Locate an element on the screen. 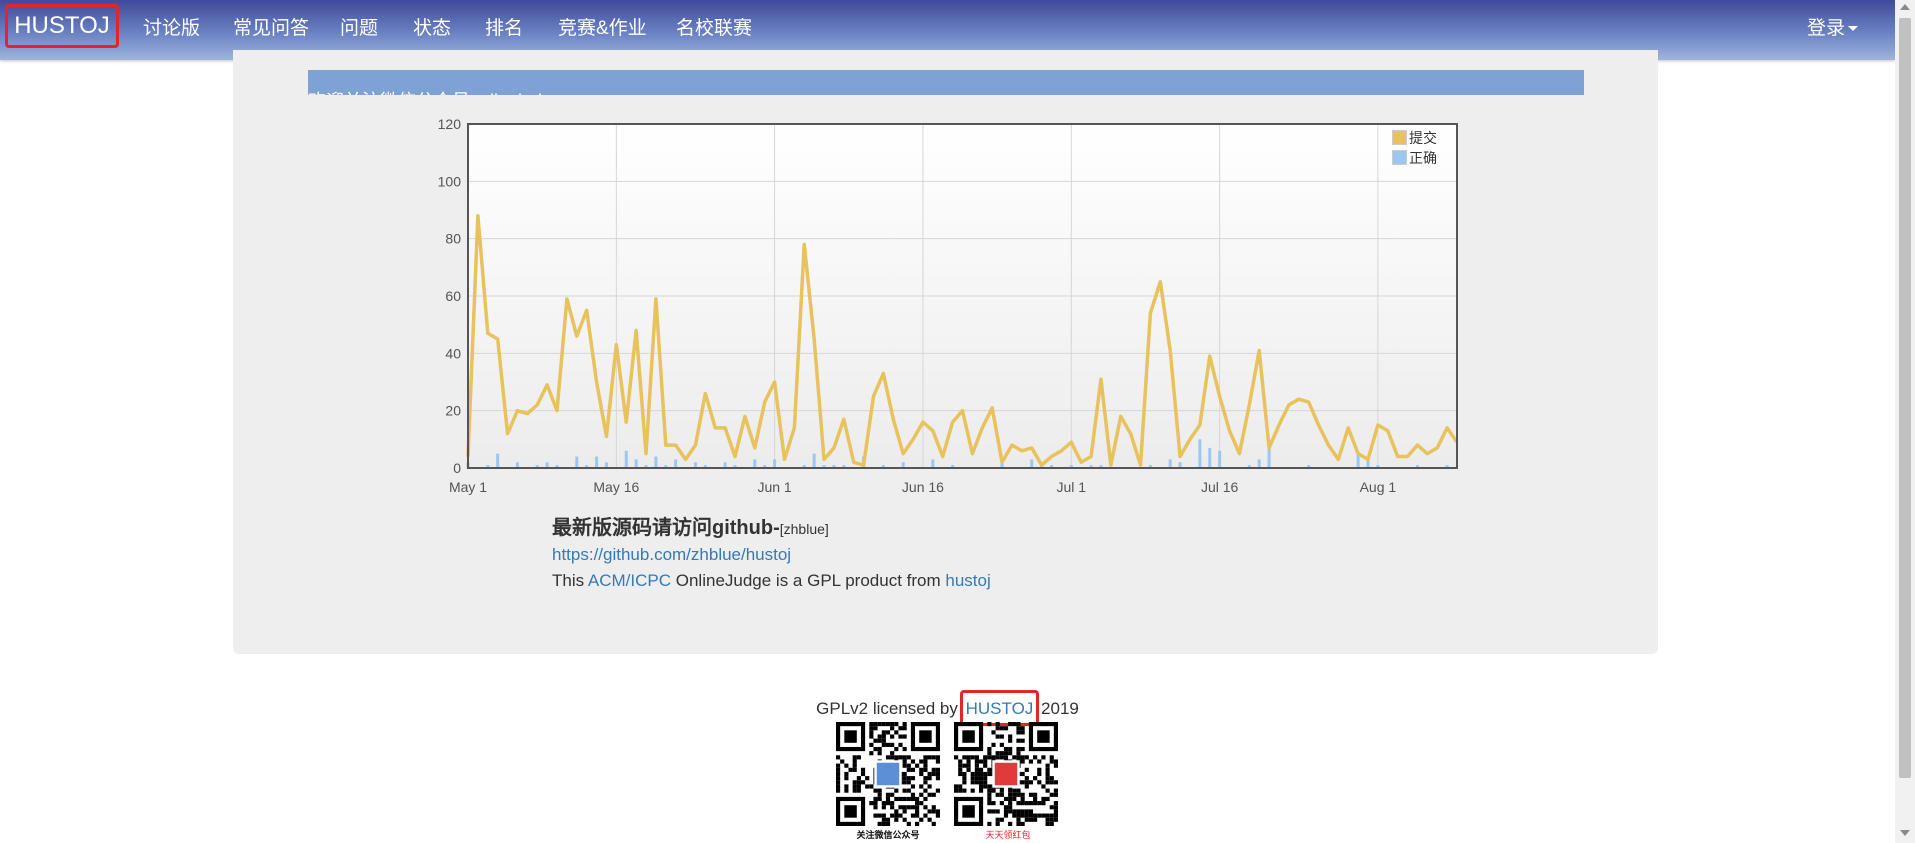 The width and height of the screenshot is (1915, 843). vertical-scrollbar is located at coordinates (1905, 421).